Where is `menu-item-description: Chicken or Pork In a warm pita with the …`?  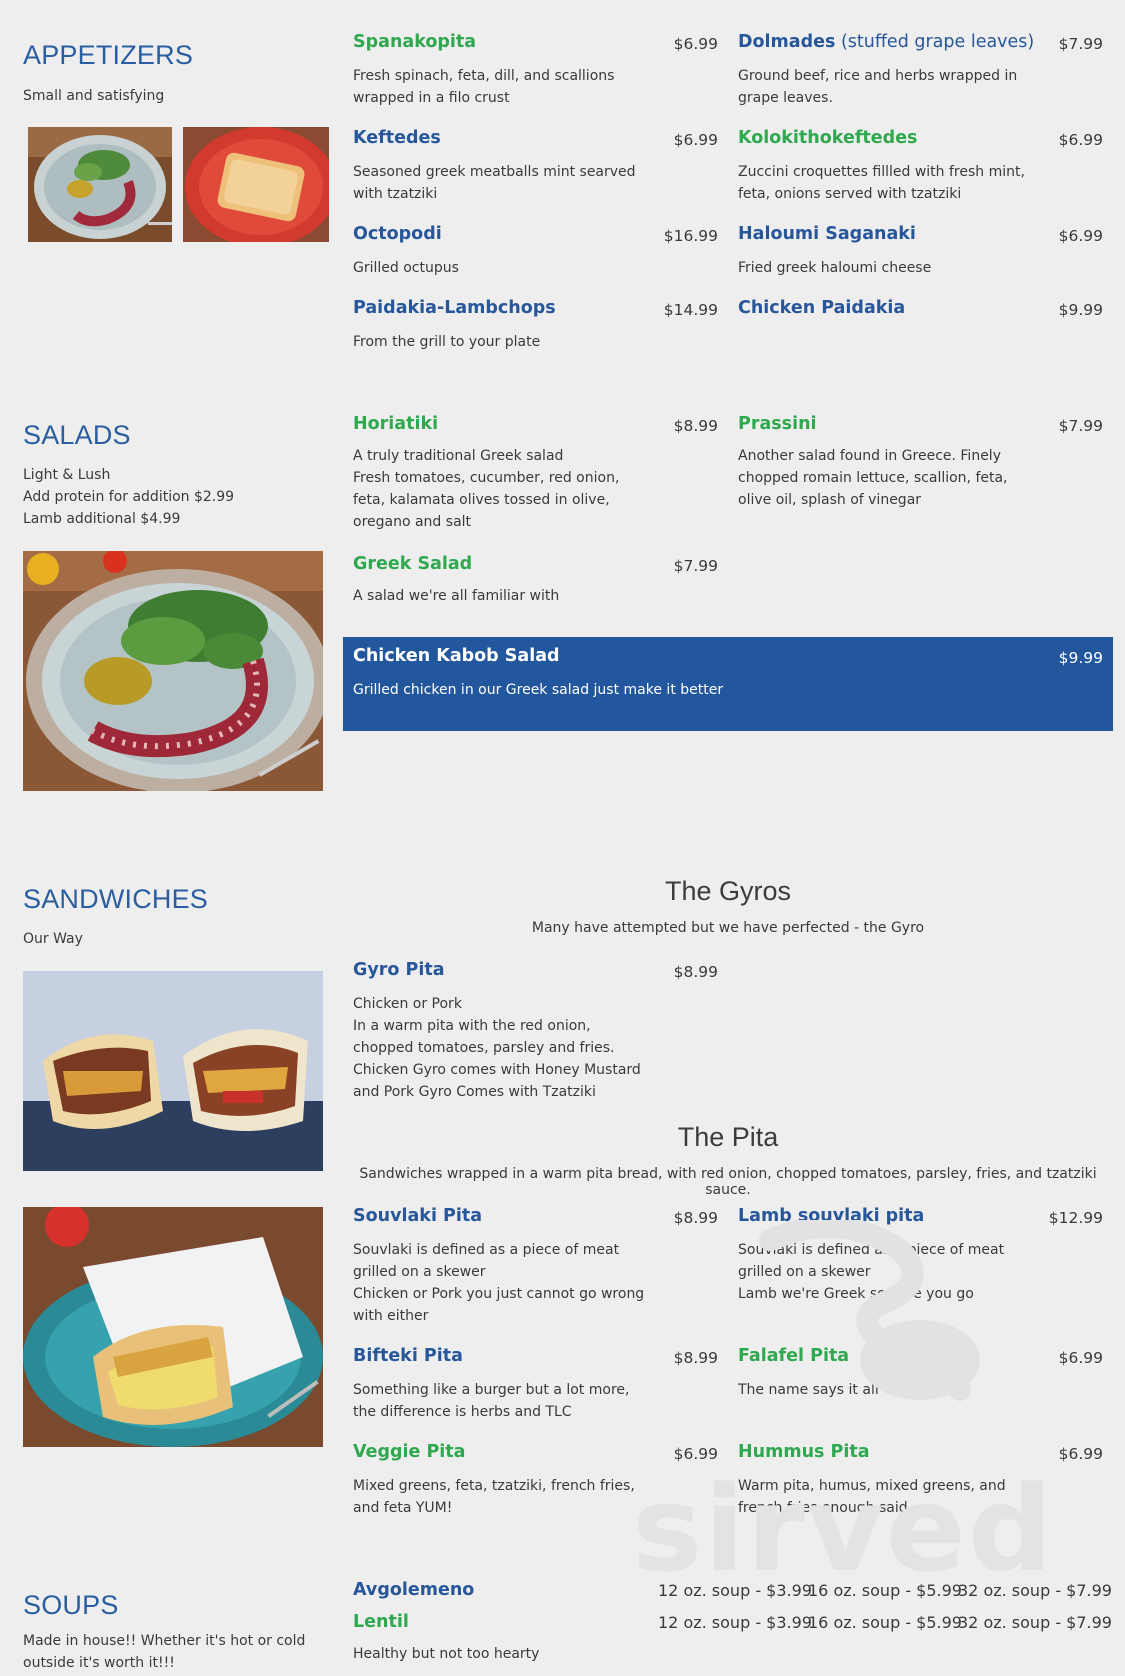 menu-item-description: Chicken or Pork In a warm pita with the … is located at coordinates (498, 1048).